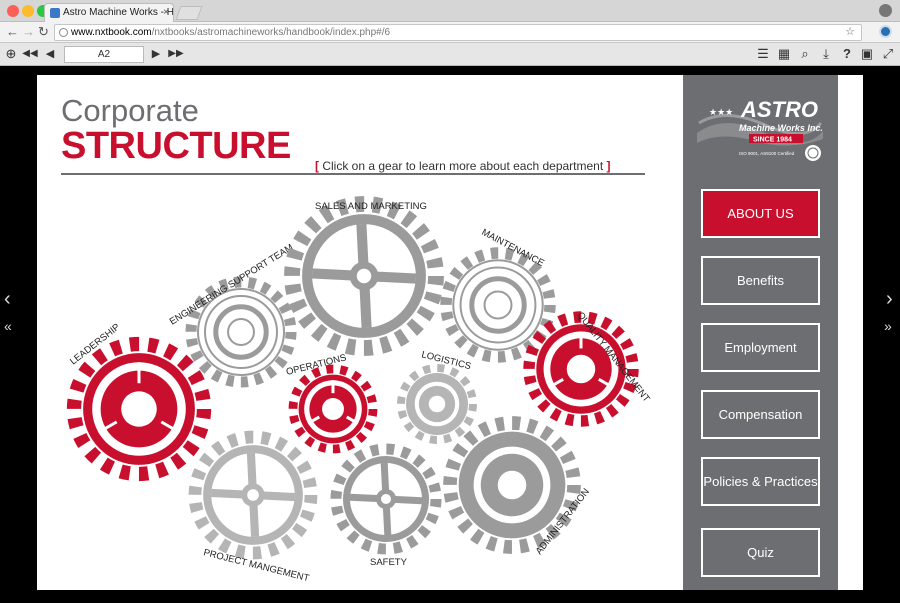  Describe the element at coordinates (760, 213) in the screenshot. I see `menu-about-us-button: ABOUT US` at that location.